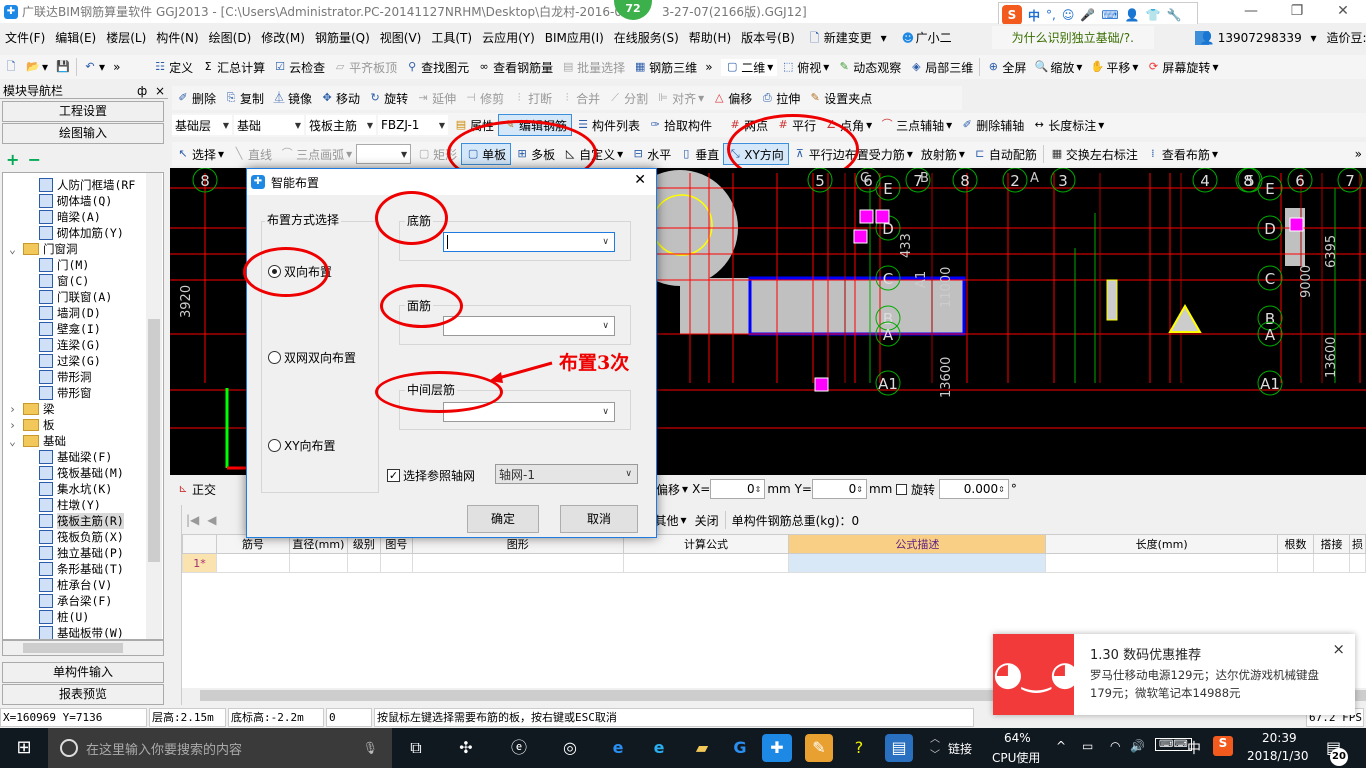 The height and width of the screenshot is (768, 1366). What do you see at coordinates (749, 67) in the screenshot?
I see `view-2d-dropdown: ▢ 二维 ▾` at bounding box center [749, 67].